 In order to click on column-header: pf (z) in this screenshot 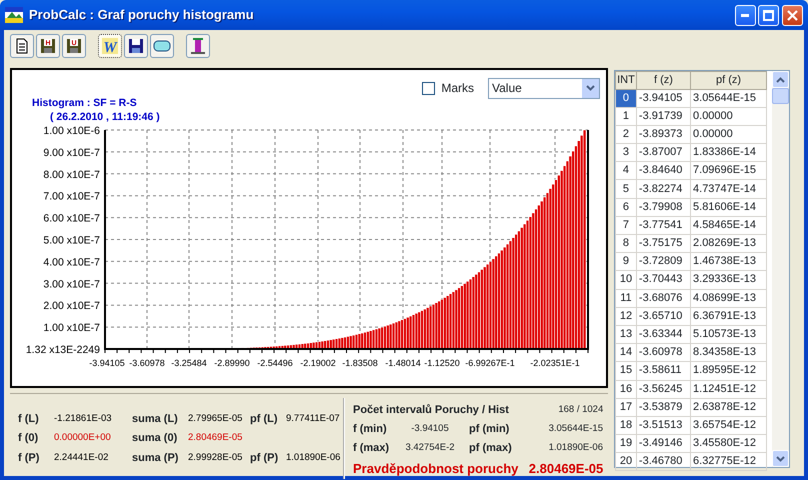, I will do `click(728, 80)`.